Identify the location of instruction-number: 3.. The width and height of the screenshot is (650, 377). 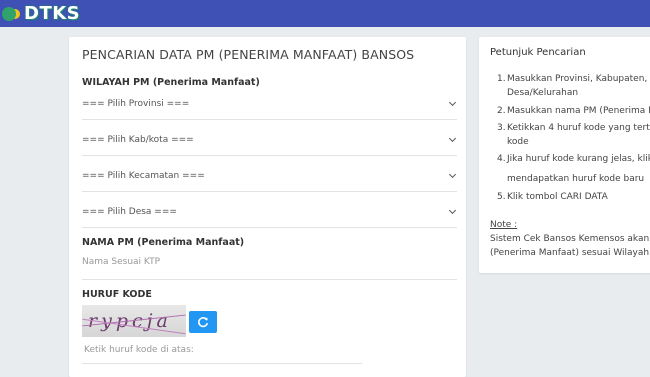
(501, 128).